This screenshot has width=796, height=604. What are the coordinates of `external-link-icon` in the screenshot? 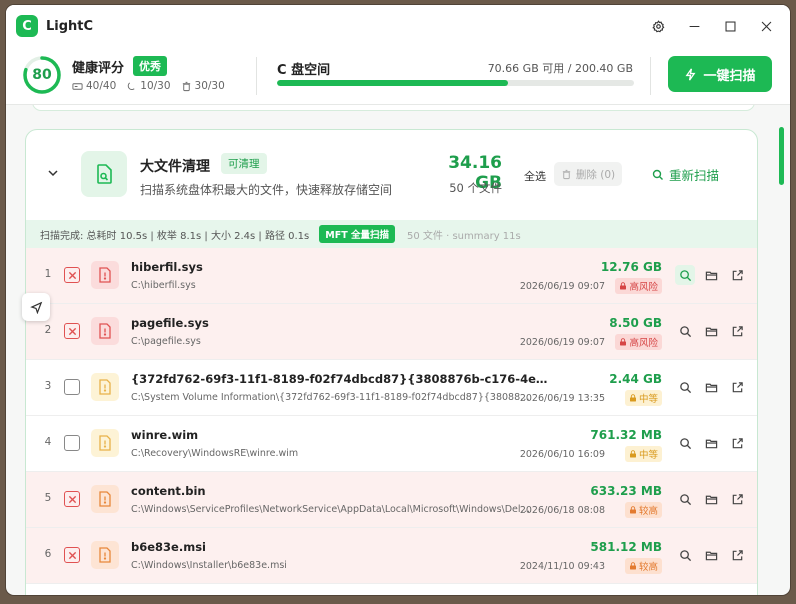 It's located at (737, 274).